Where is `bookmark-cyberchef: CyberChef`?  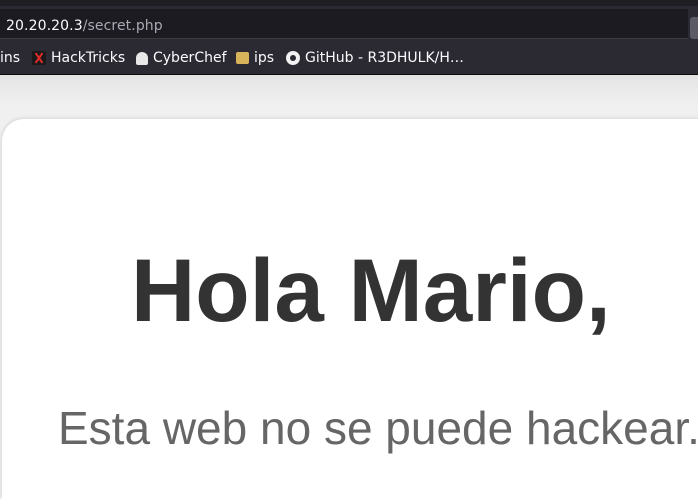 bookmark-cyberchef: CyberChef is located at coordinates (181, 58).